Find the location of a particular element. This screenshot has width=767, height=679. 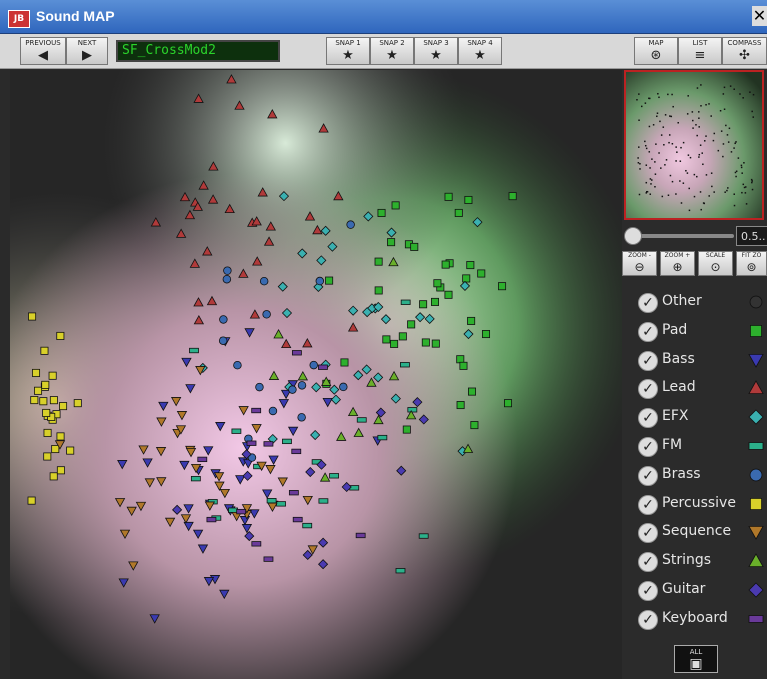

zoom-out-button: ZOOM - ⊖ is located at coordinates (639, 263).